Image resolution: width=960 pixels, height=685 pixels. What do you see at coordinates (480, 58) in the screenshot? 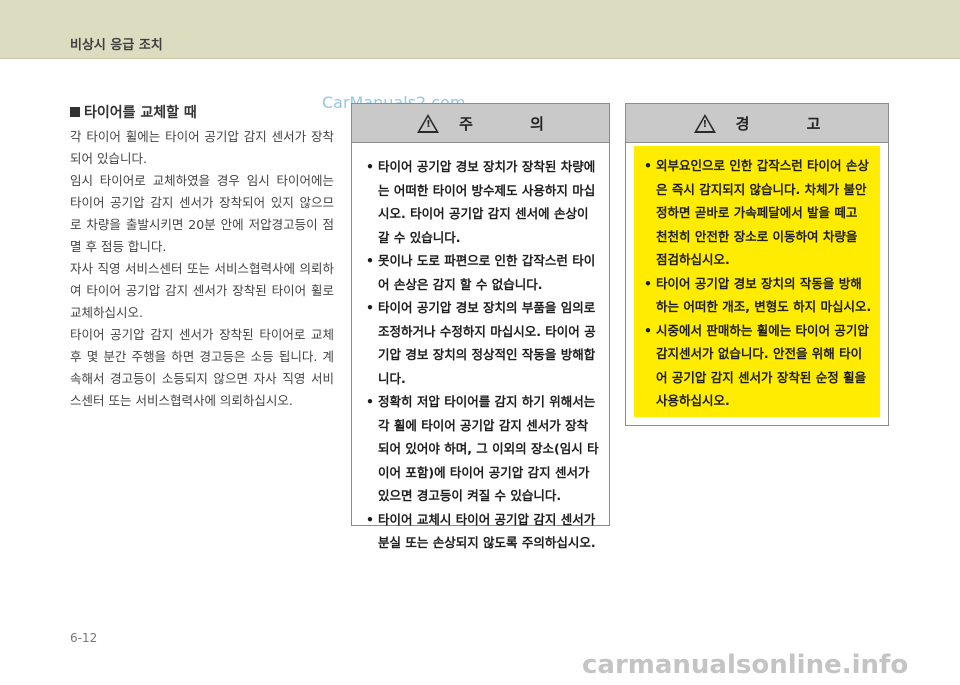
I see `header-divider` at bounding box center [480, 58].